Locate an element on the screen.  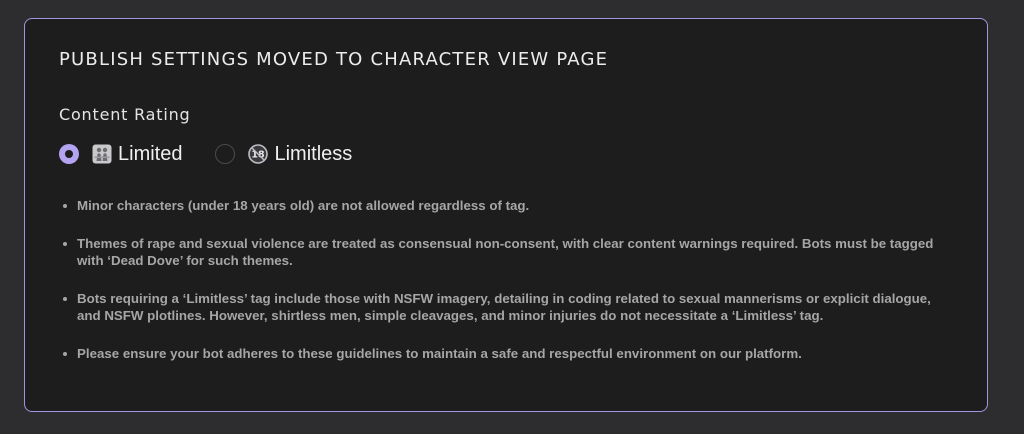
rating-option-limited: Limited is located at coordinates (120, 154).